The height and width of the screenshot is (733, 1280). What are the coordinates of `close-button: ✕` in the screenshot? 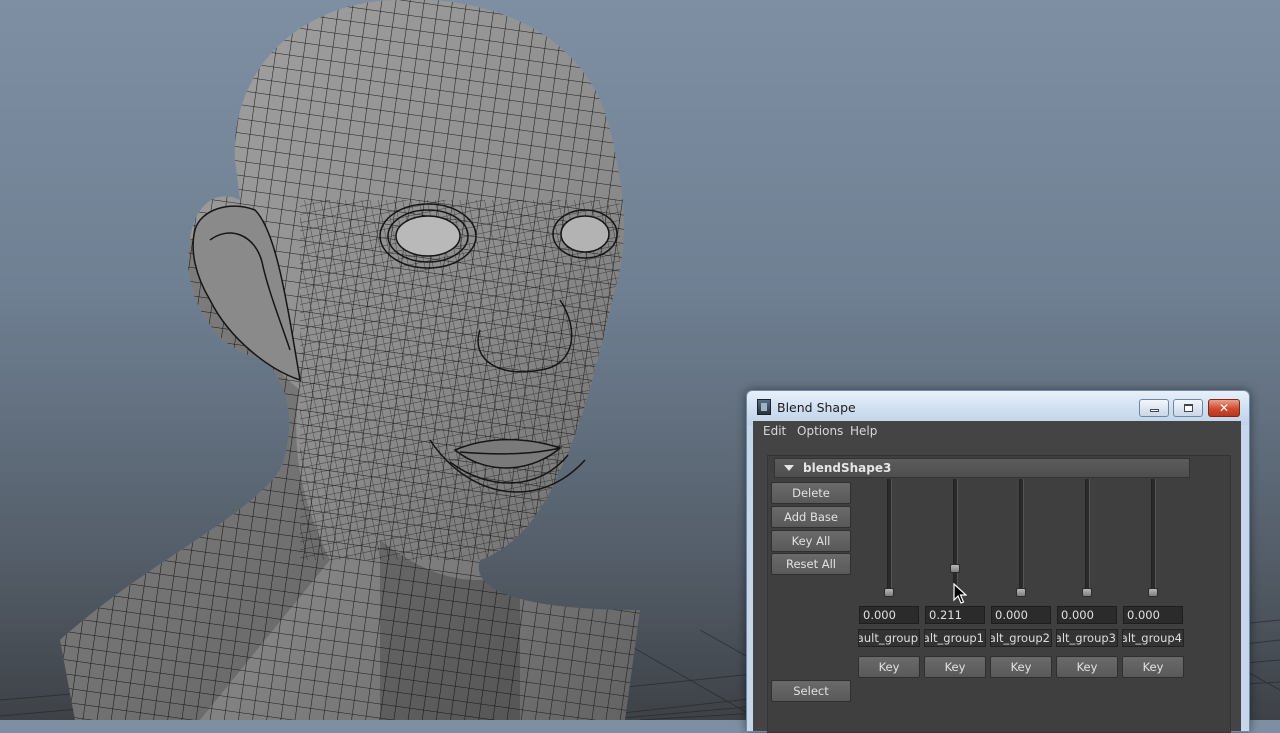 It's located at (1224, 408).